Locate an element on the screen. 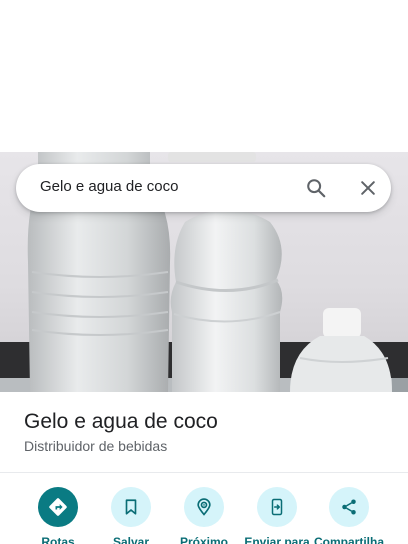 This screenshot has width=408, height=544. search-icon is located at coordinates (316, 188).